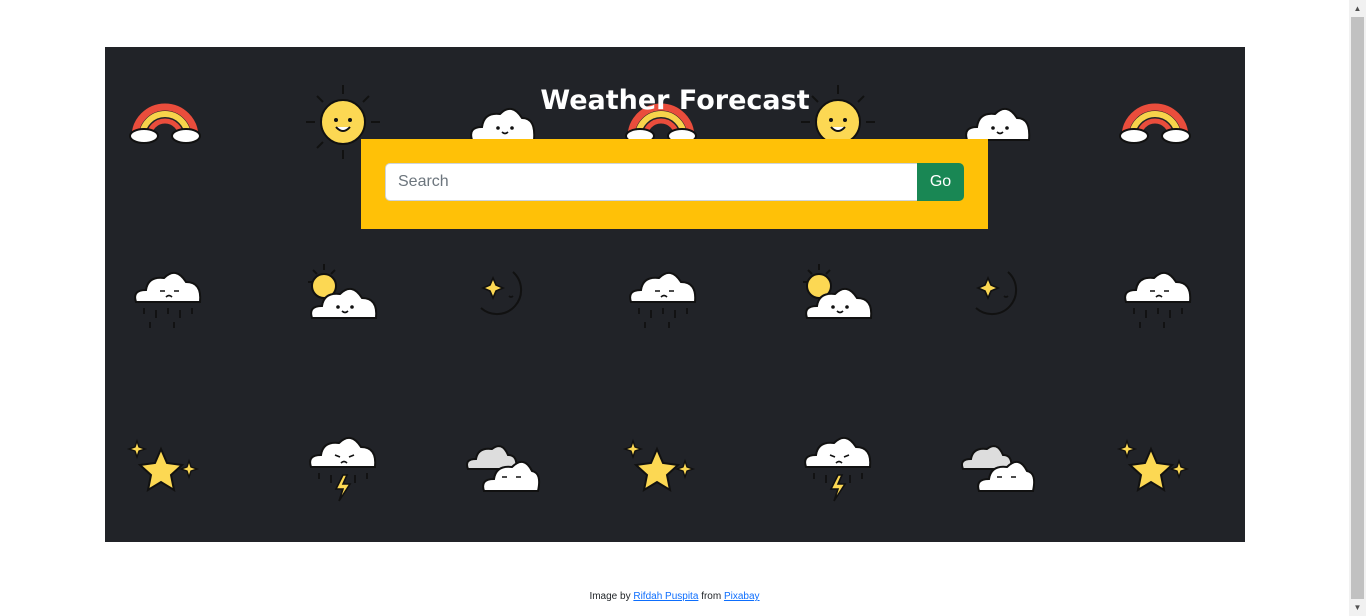 The width and height of the screenshot is (1366, 616). Describe the element at coordinates (1357, 607) in the screenshot. I see `scroll-down-arrow-icon: ▼` at that location.